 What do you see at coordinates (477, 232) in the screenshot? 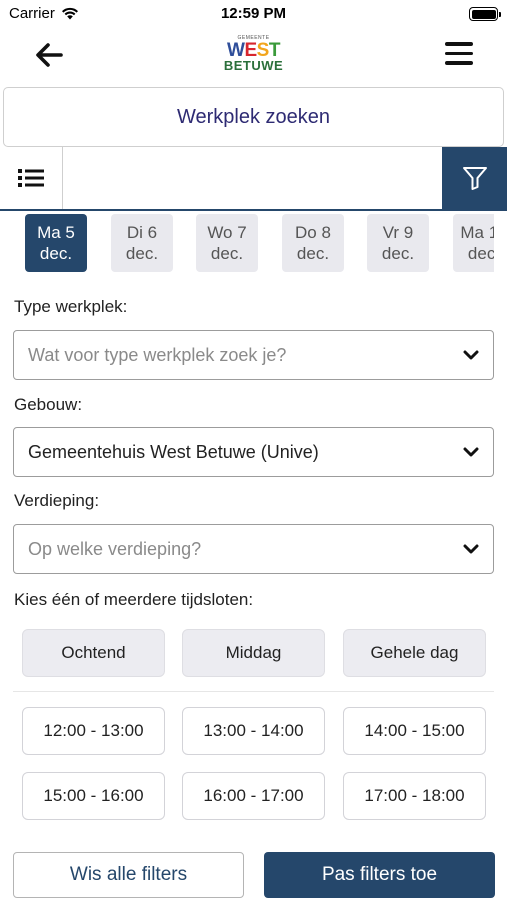
I see `day-chip-day: Ma 12` at bounding box center [477, 232].